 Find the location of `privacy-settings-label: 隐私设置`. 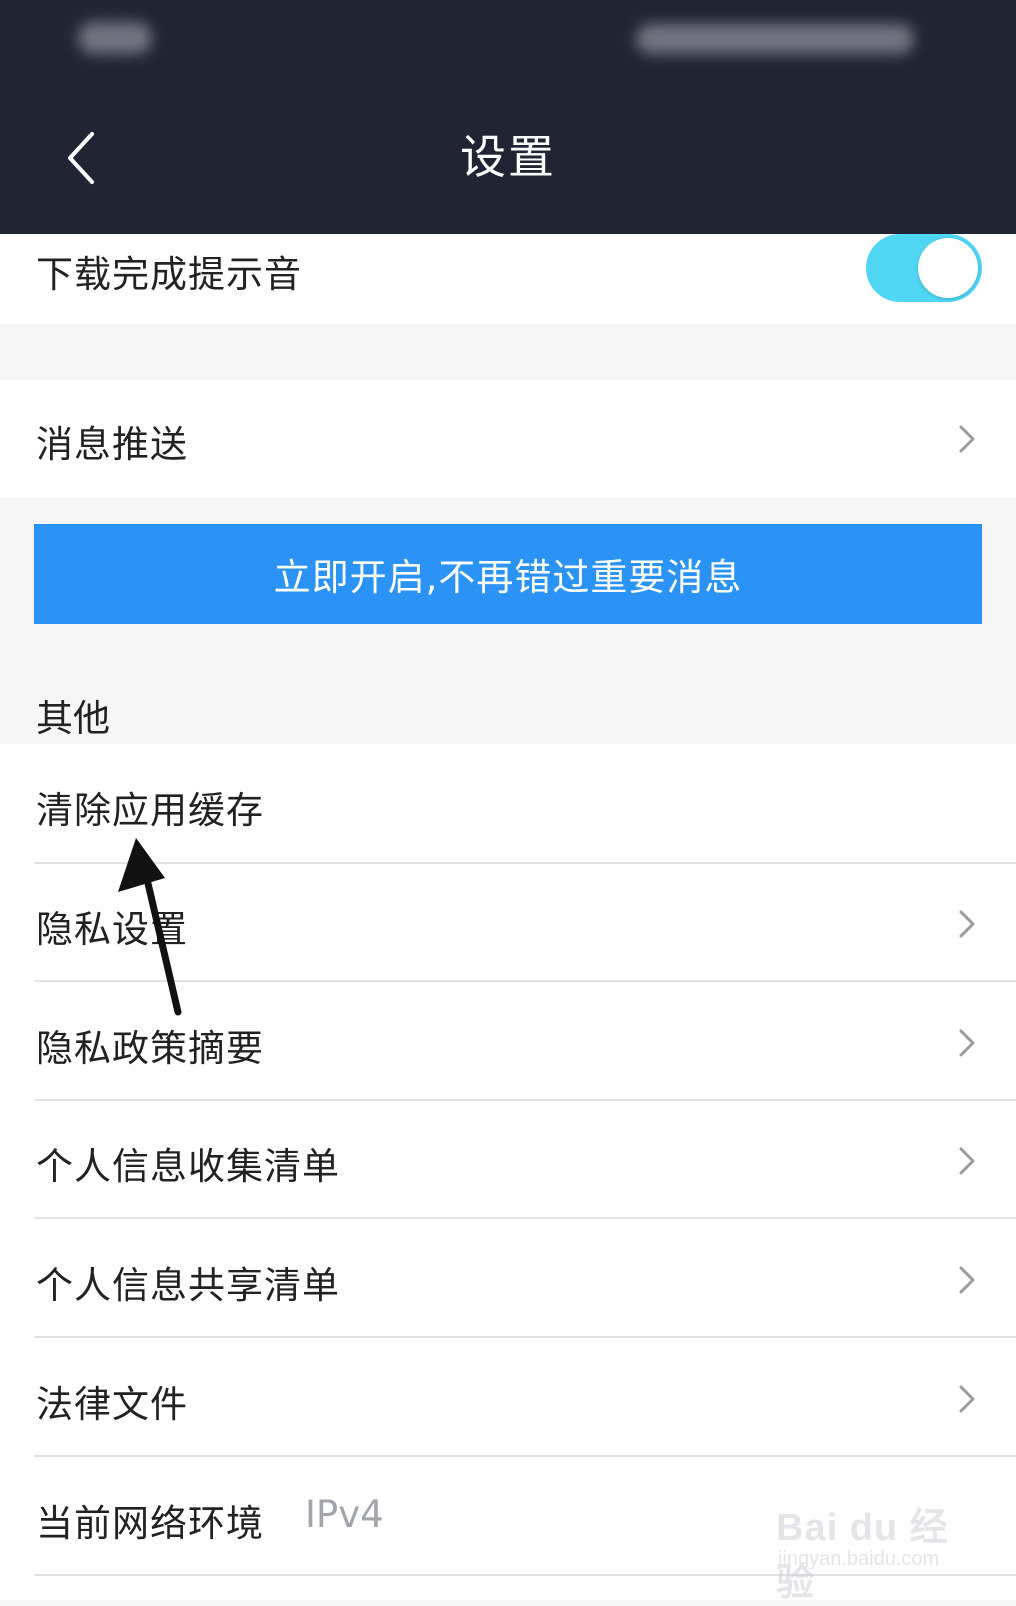

privacy-settings-label: 隐私设置 is located at coordinates (112, 926).